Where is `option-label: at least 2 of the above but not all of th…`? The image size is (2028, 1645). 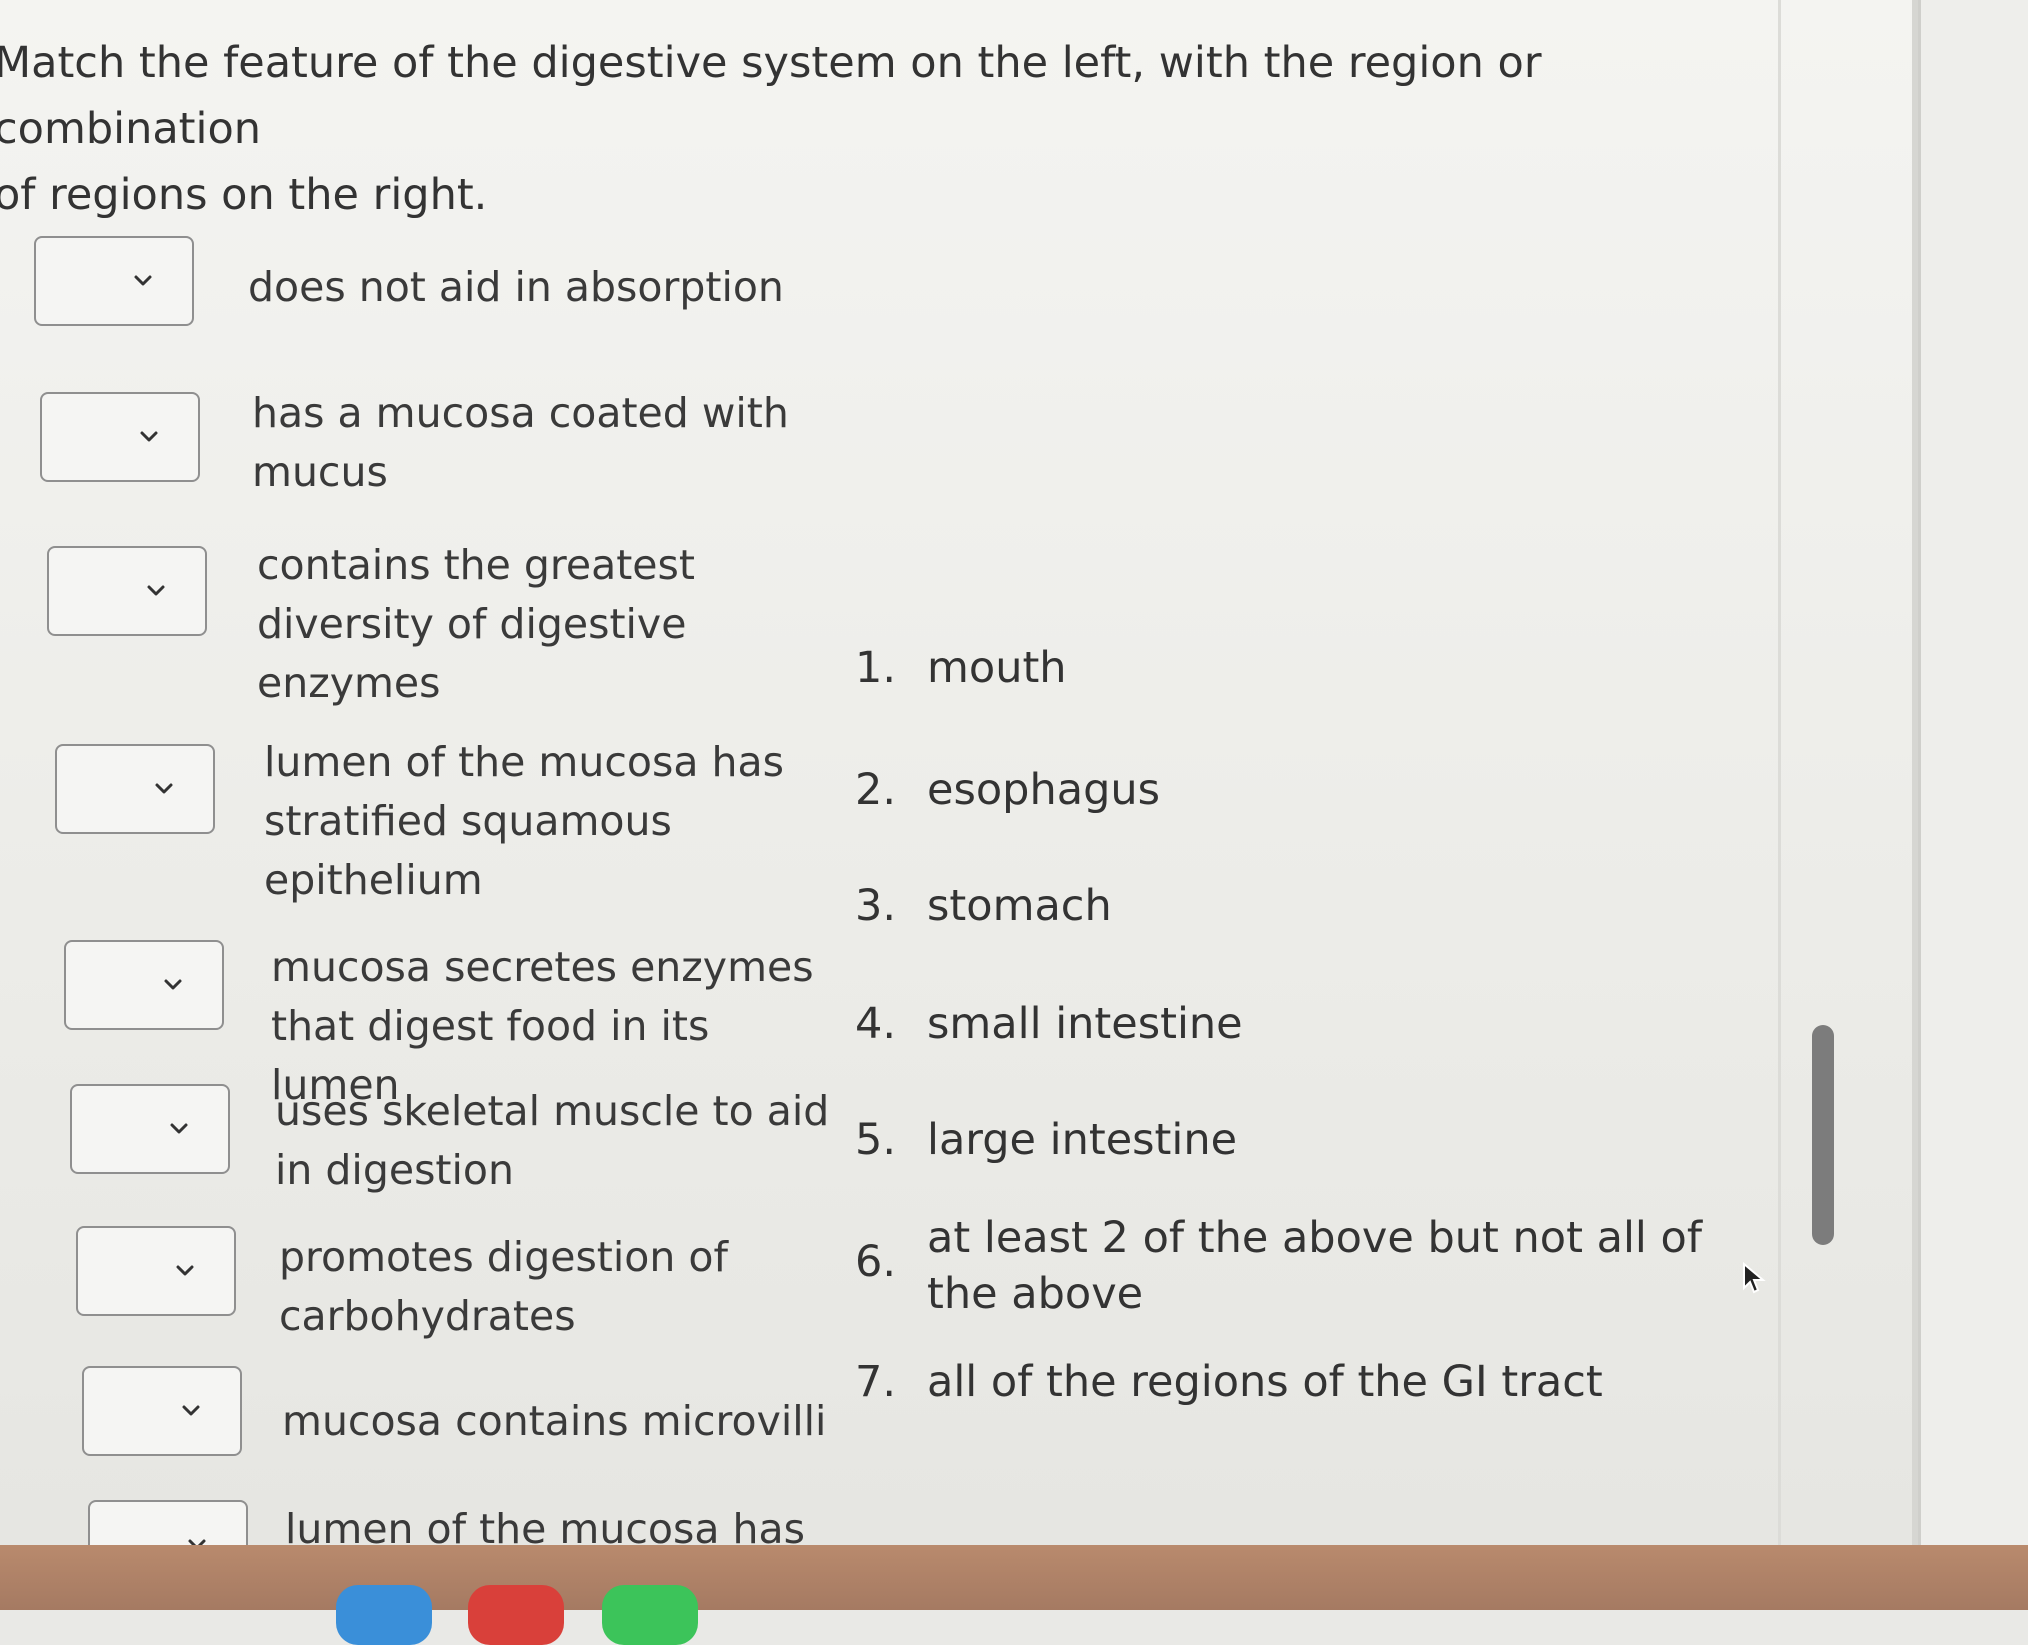 option-label: at least 2 of the above but not all of th… is located at coordinates (1327, 1266).